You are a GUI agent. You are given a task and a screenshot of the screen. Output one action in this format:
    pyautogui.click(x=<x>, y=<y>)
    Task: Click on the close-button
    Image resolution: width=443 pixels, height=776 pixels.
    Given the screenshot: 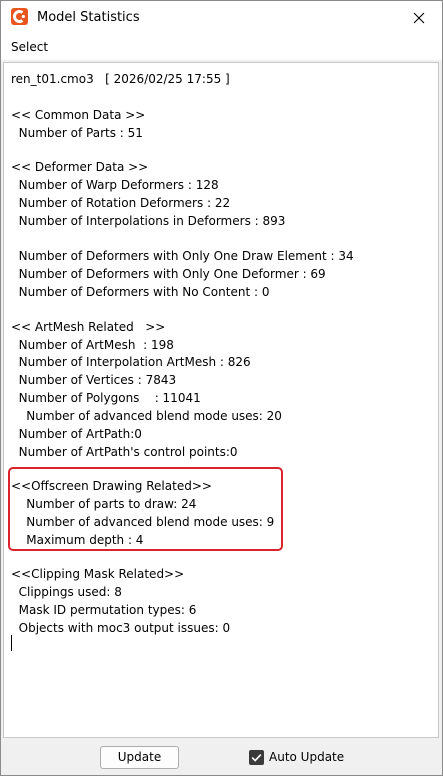 What is the action you would take?
    pyautogui.click(x=419, y=17)
    